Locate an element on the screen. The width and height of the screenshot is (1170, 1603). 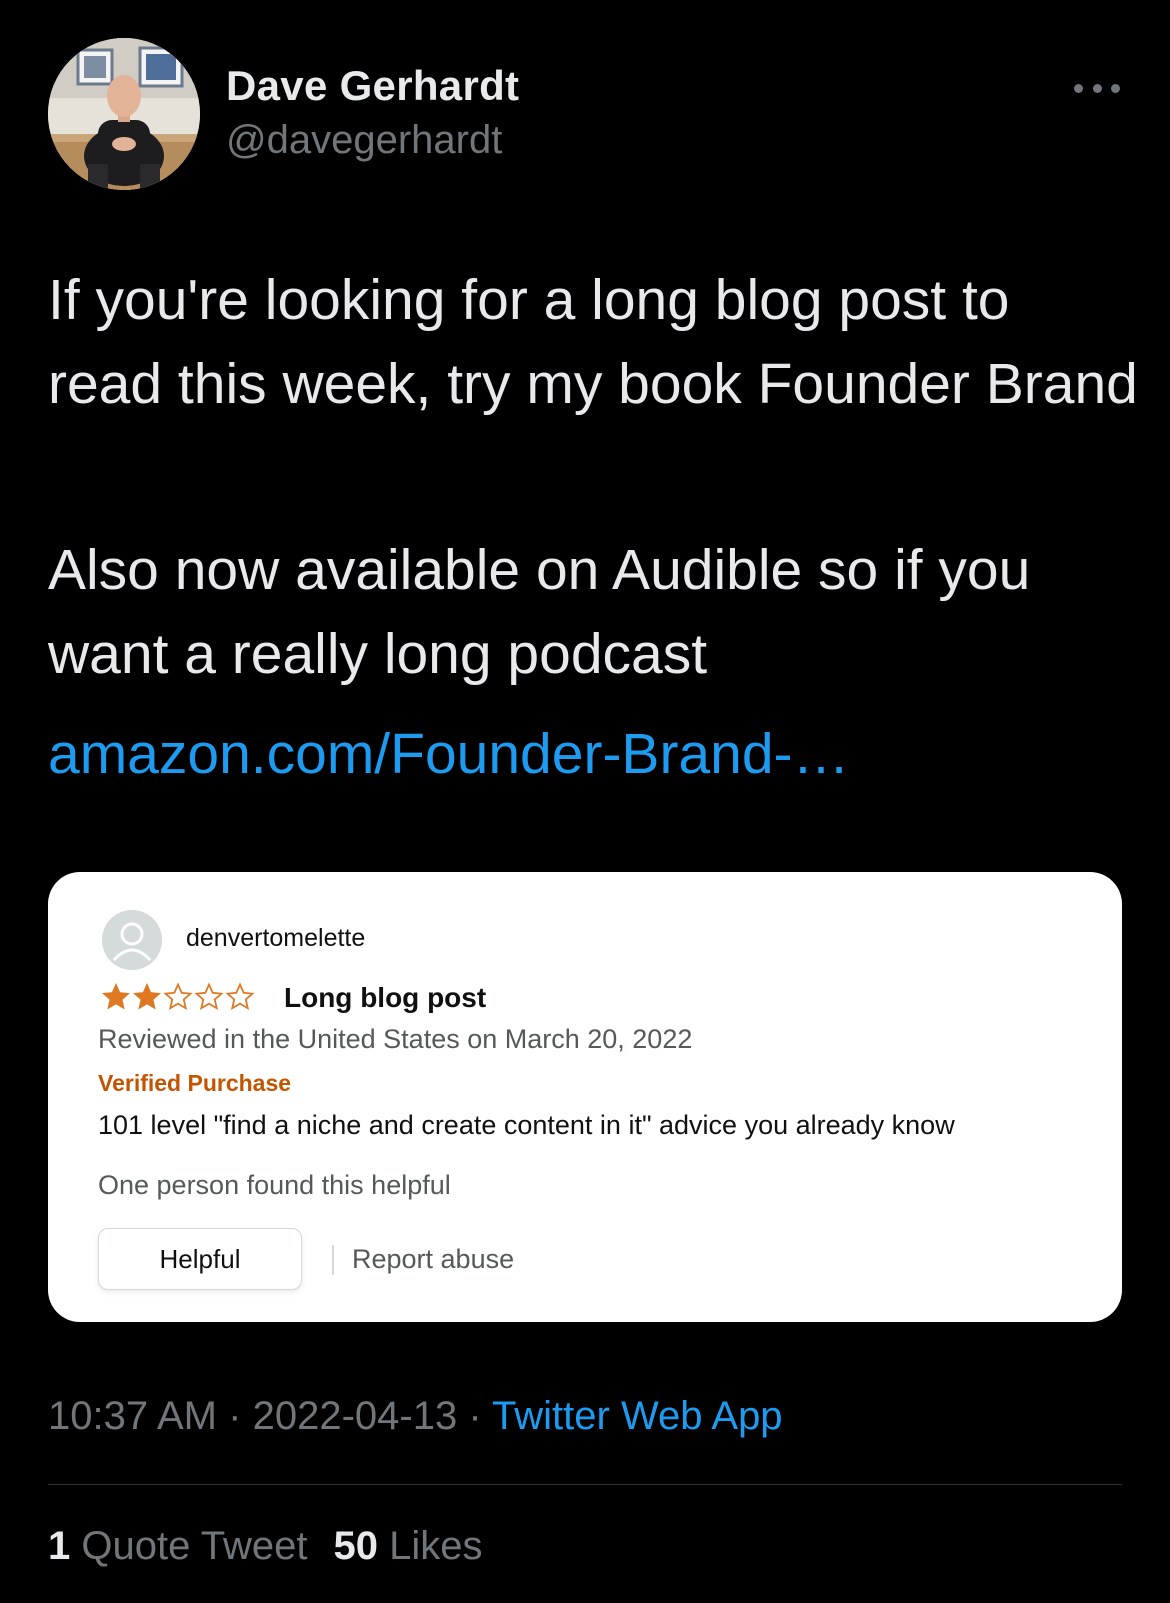
reviewer-avatar-icon is located at coordinates (132, 940).